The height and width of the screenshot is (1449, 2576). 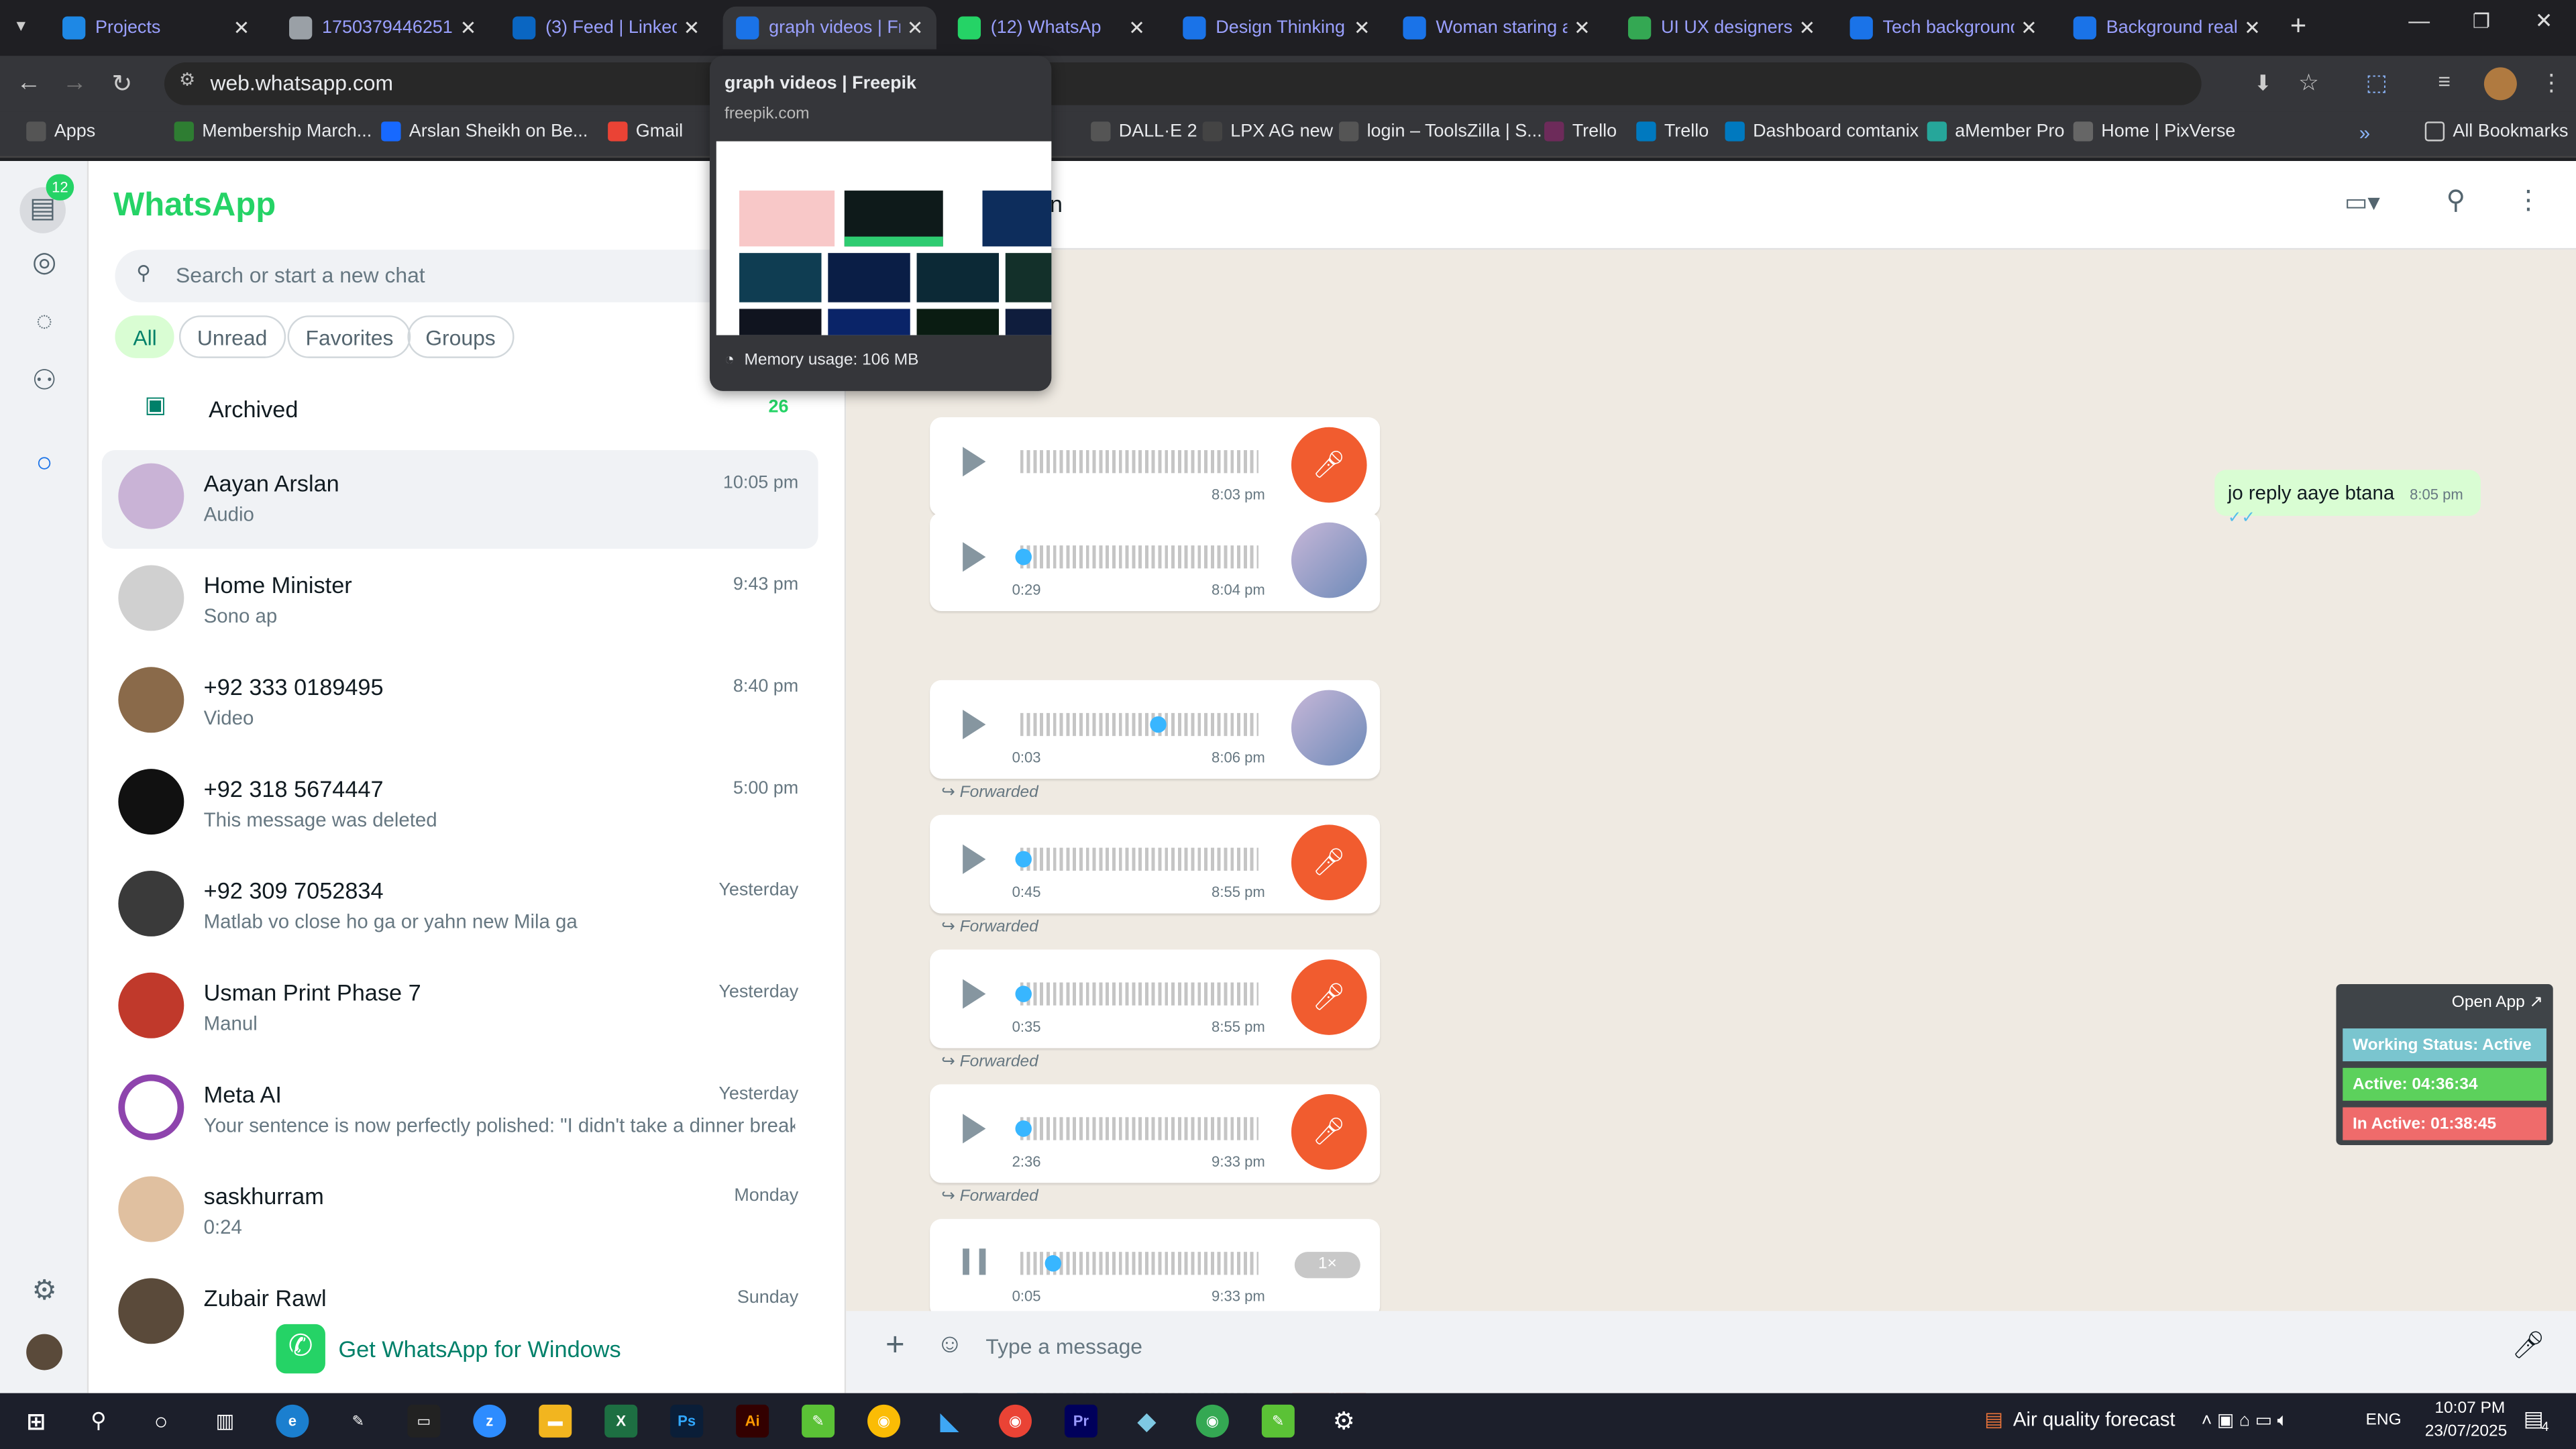 I want to click on voice-message: 0:45 8:55 pm 🎤︎, so click(x=1155, y=864).